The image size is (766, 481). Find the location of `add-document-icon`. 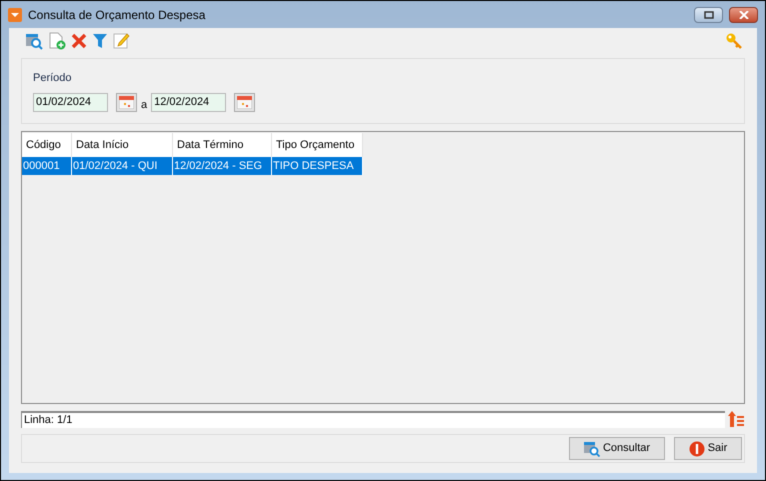

add-document-icon is located at coordinates (57, 41).